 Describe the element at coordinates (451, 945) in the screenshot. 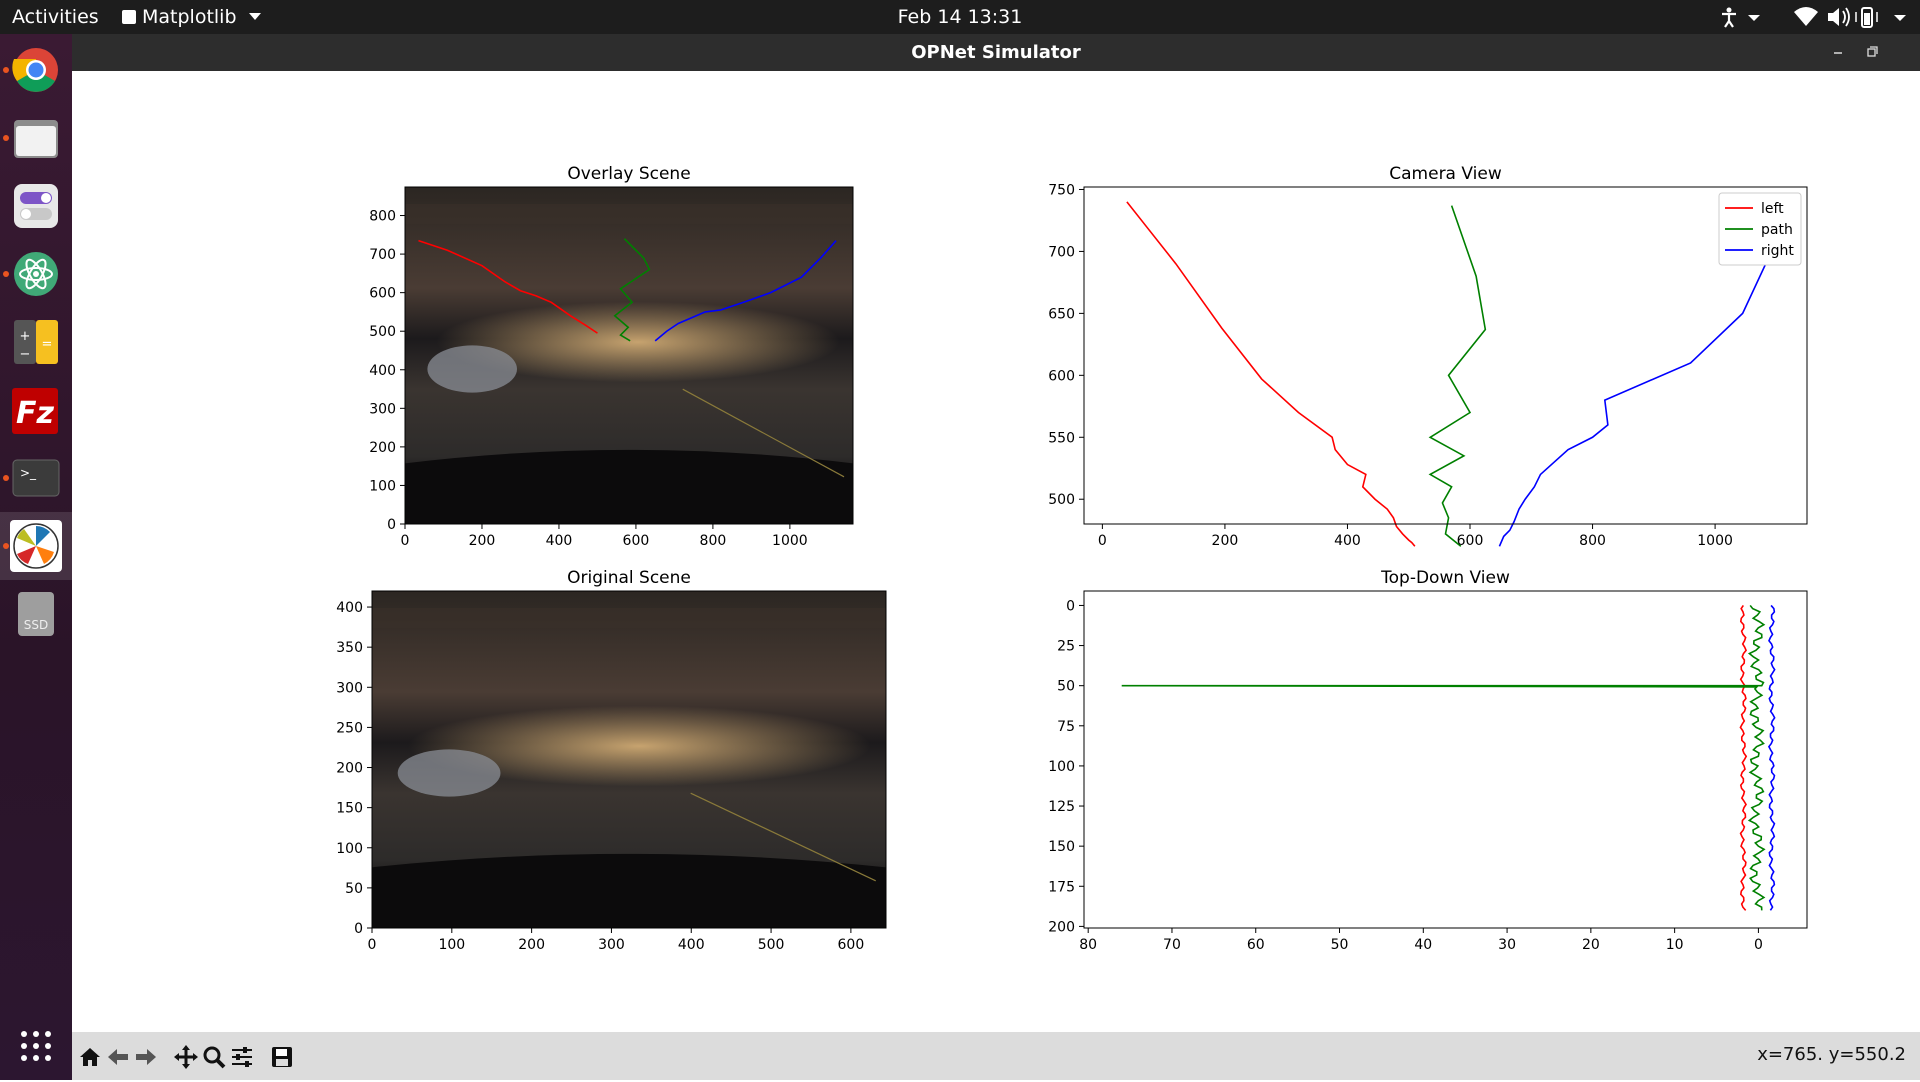

I see `x-tick-label: 100` at that location.